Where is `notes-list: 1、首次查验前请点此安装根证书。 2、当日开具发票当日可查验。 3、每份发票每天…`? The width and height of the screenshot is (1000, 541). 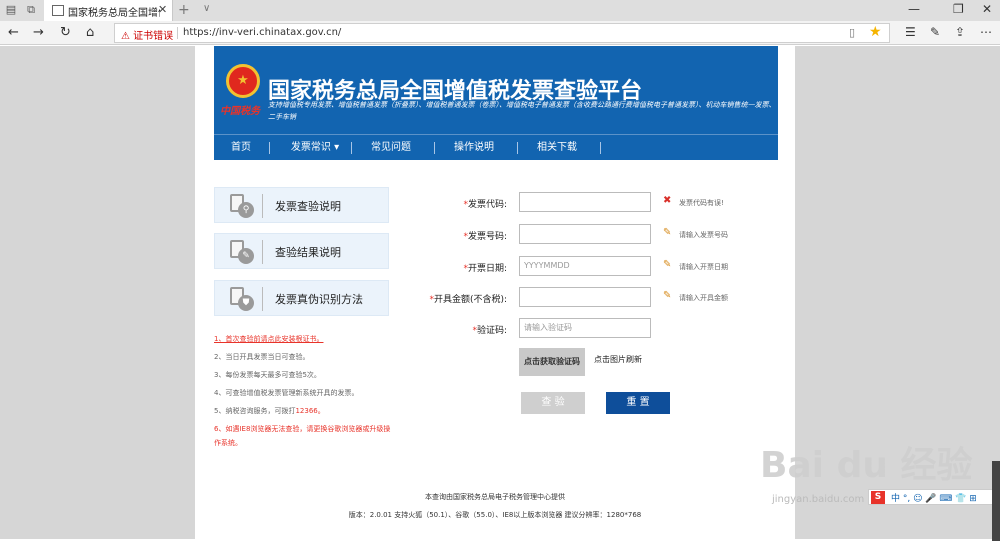 notes-list: 1、首次查验前请点此安装根证书。 2、当日开具发票当日可查验。 3、每份发票每天… is located at coordinates (309, 389).